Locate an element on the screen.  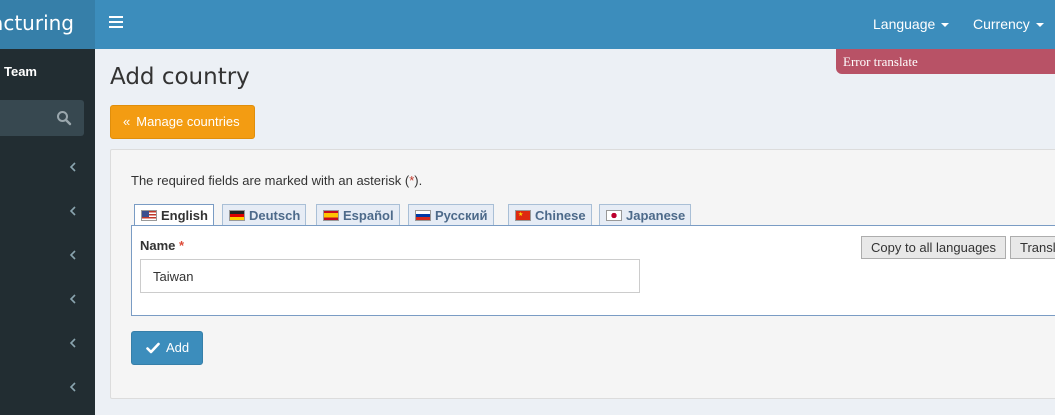
logo-text: facturing is located at coordinates (37, 23).